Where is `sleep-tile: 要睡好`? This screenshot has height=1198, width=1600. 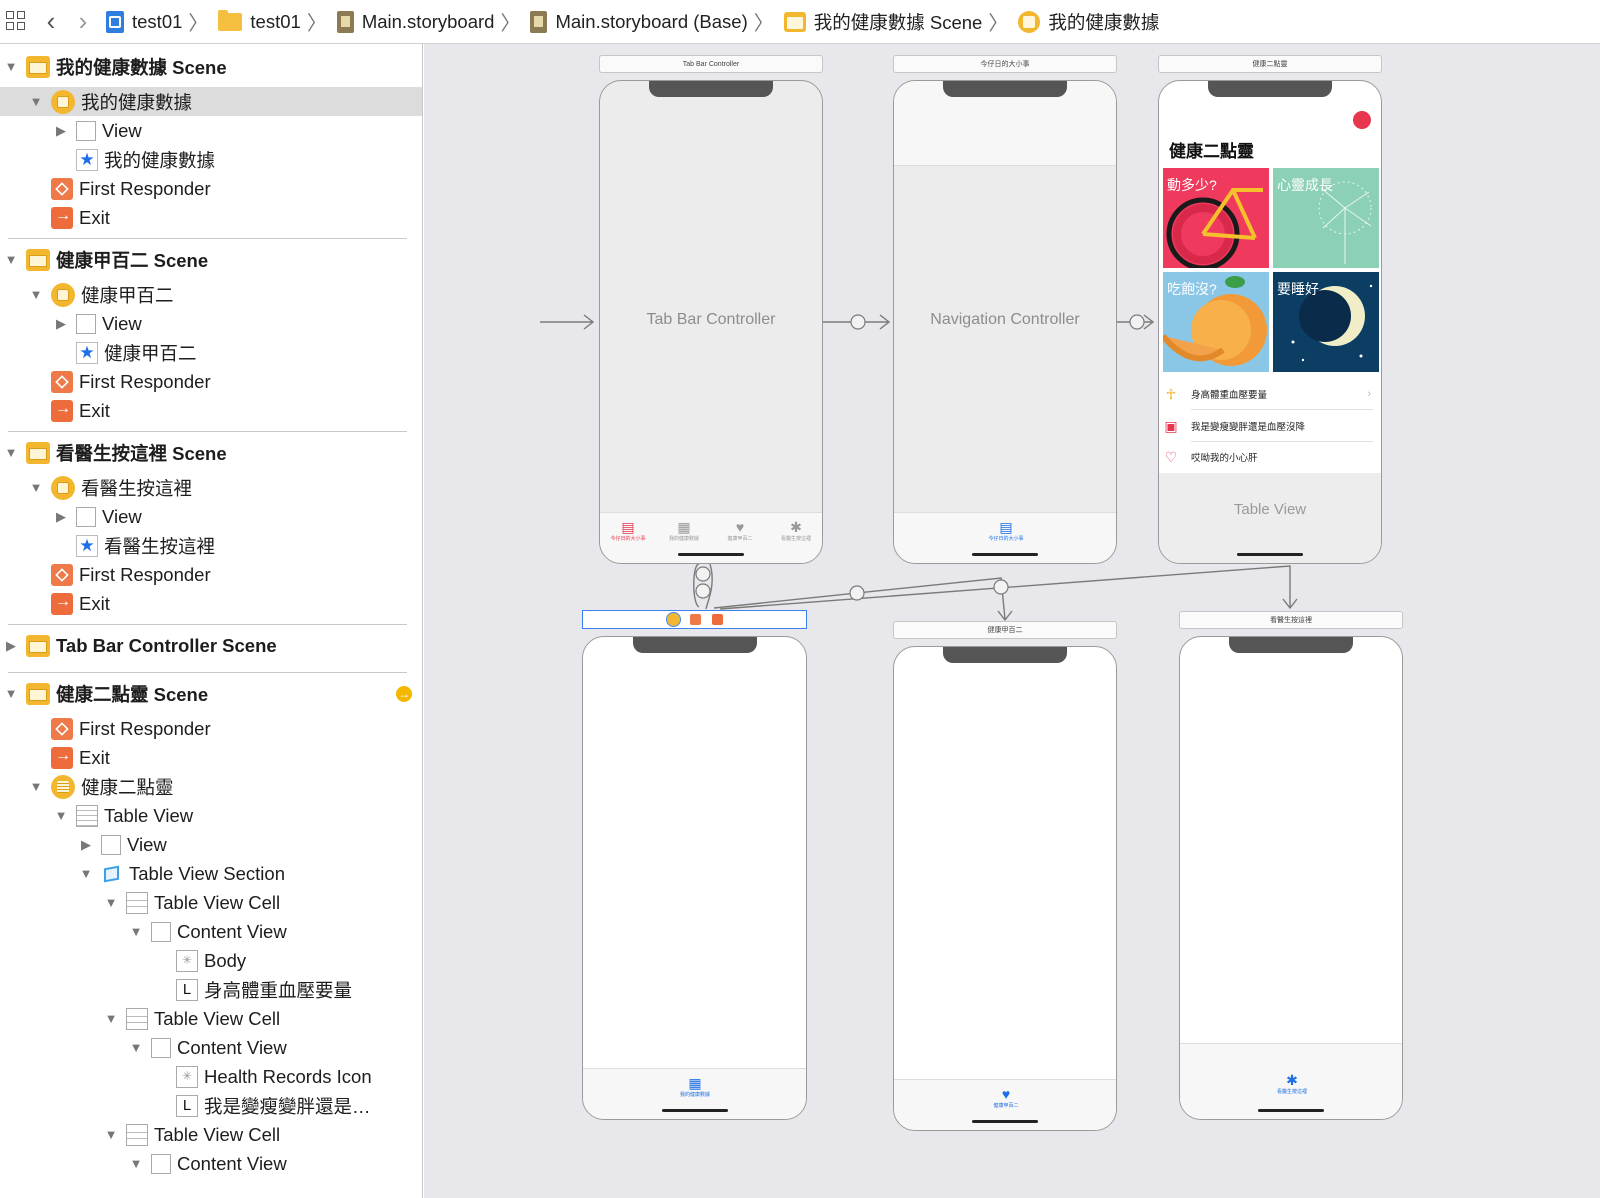 sleep-tile: 要睡好 is located at coordinates (1326, 322).